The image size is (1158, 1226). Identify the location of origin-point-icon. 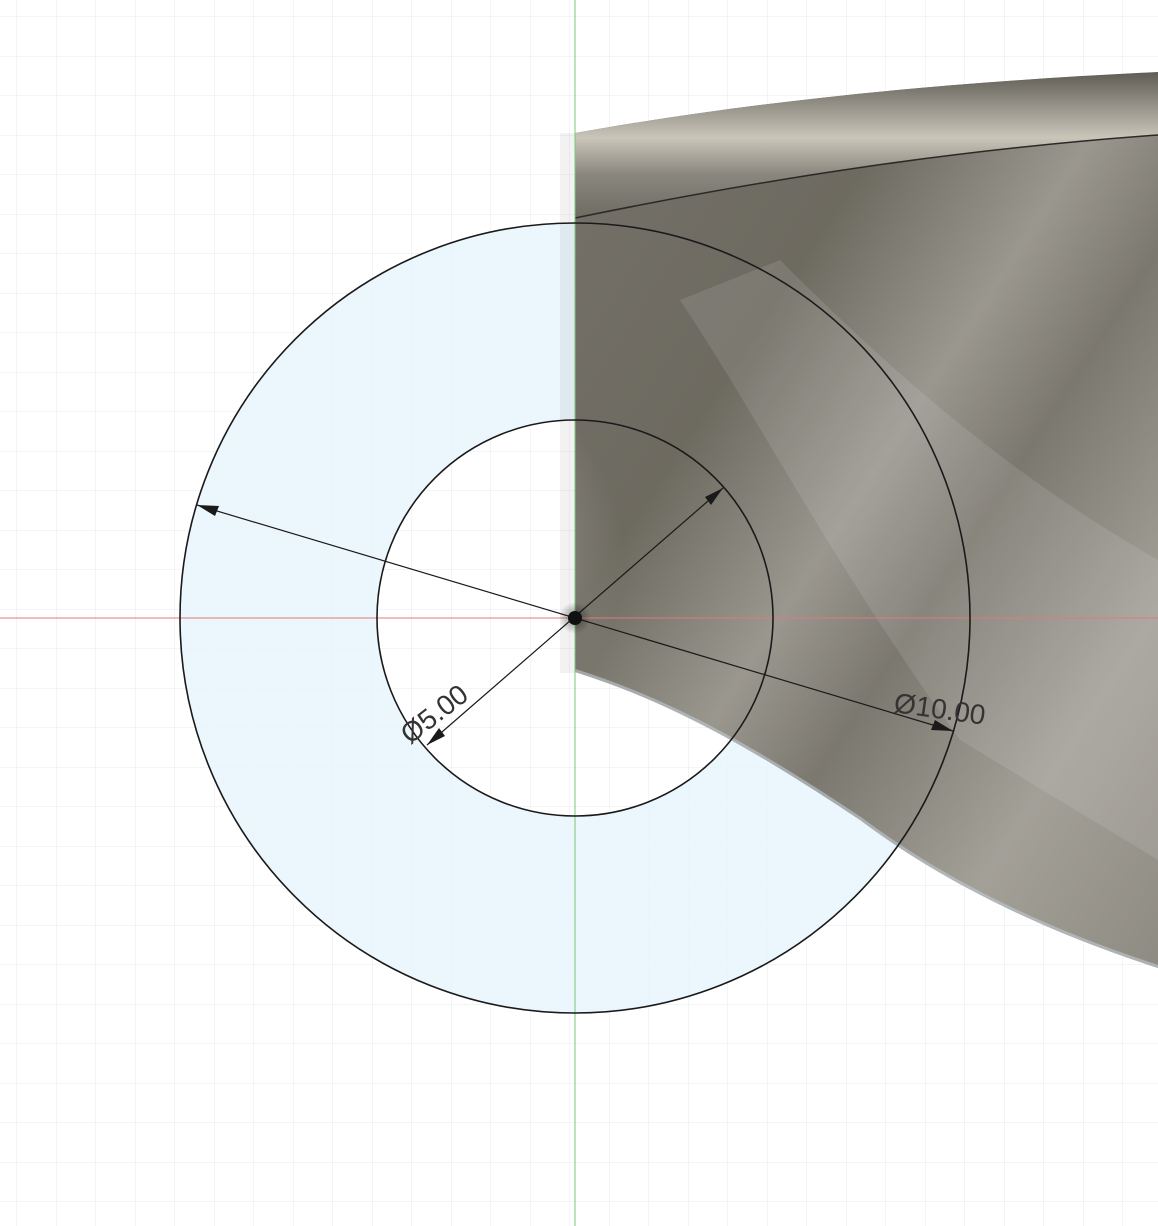
(575, 618).